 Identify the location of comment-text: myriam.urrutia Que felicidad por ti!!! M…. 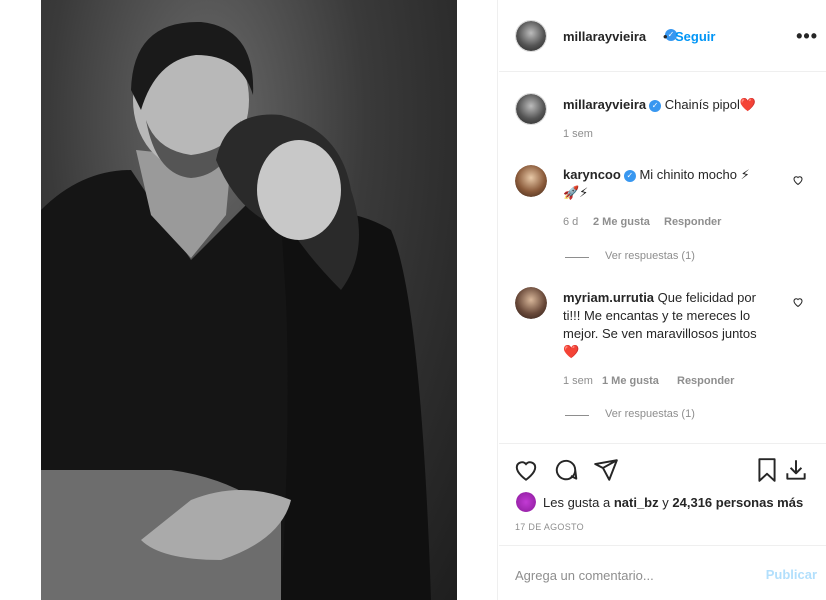
(675, 325).